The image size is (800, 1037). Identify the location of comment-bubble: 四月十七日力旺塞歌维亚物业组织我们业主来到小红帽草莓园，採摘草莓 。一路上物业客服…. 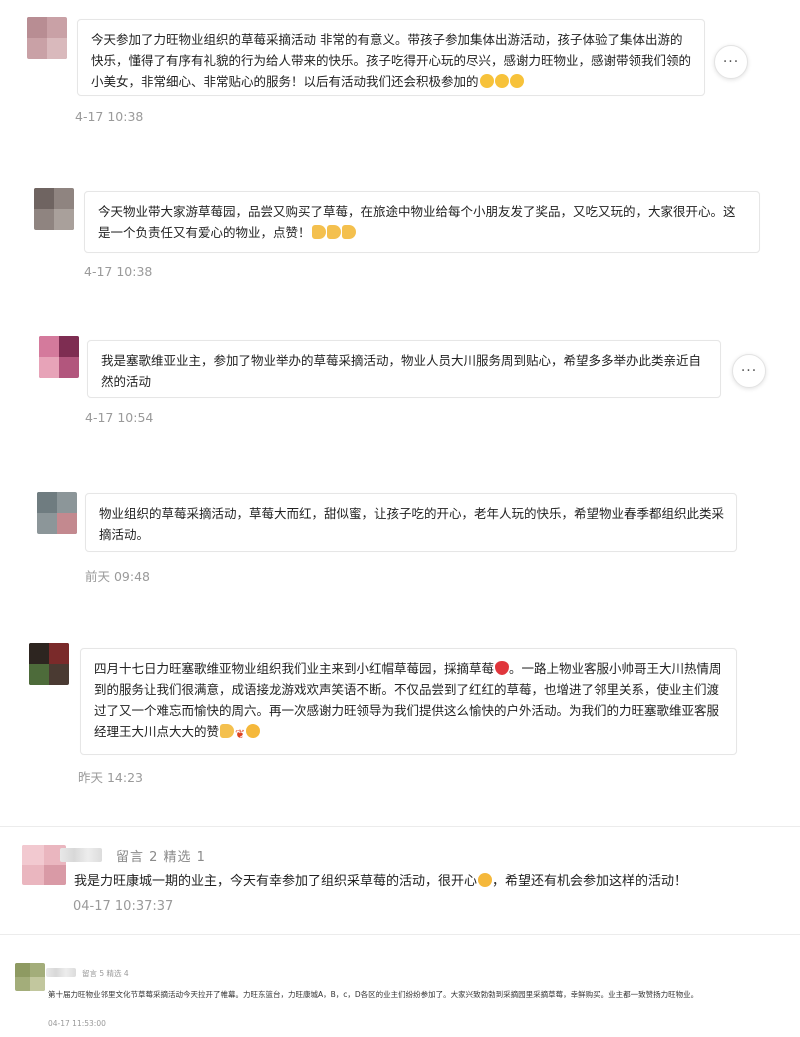
(408, 701).